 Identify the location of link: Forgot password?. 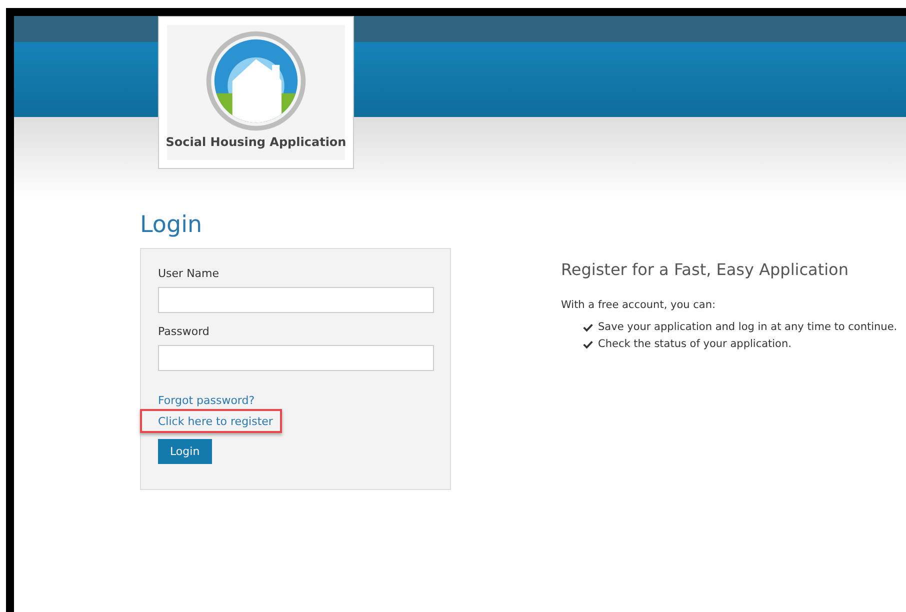
(206, 401).